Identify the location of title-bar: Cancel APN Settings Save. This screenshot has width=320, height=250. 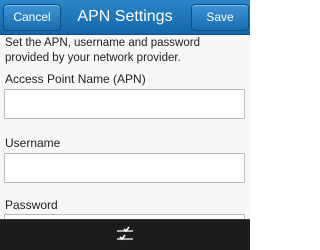
(125, 17).